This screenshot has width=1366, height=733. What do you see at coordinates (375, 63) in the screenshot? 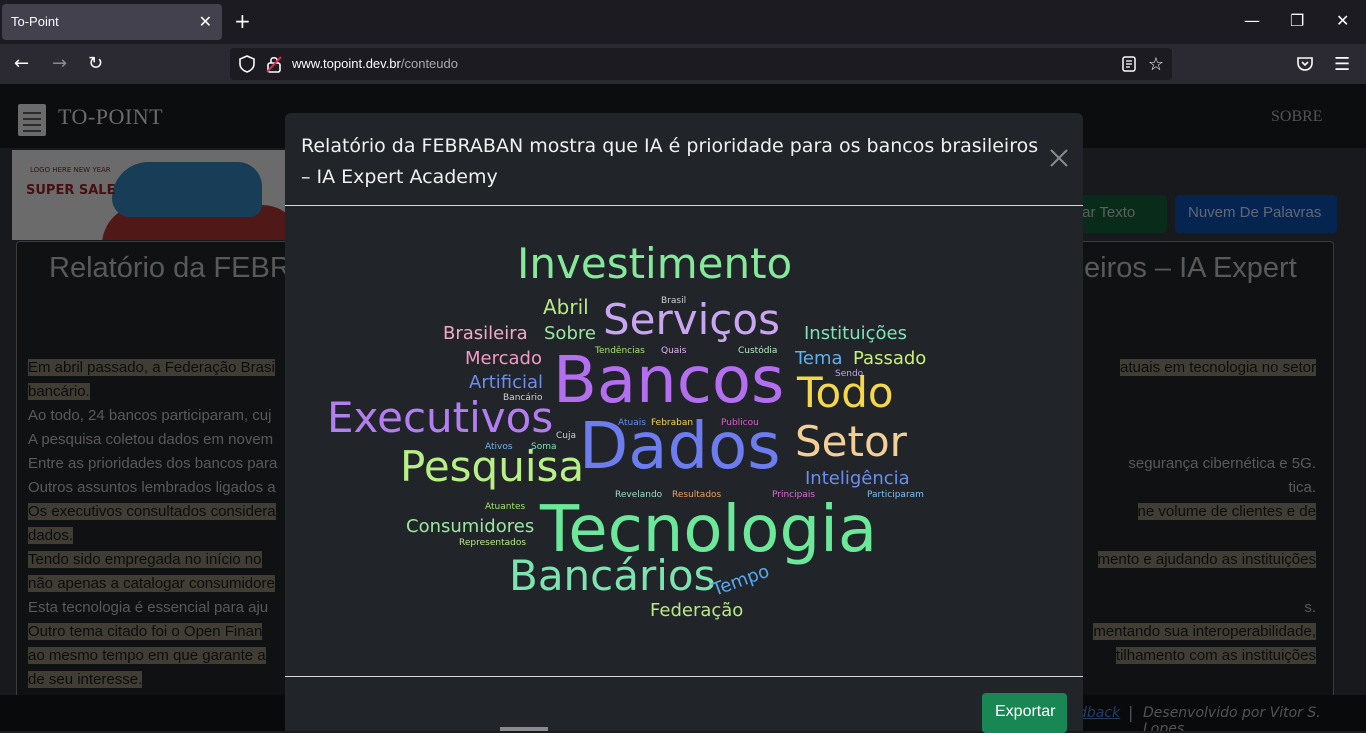
I see `url-text: www.topoint.dev.br/conteudo` at bounding box center [375, 63].